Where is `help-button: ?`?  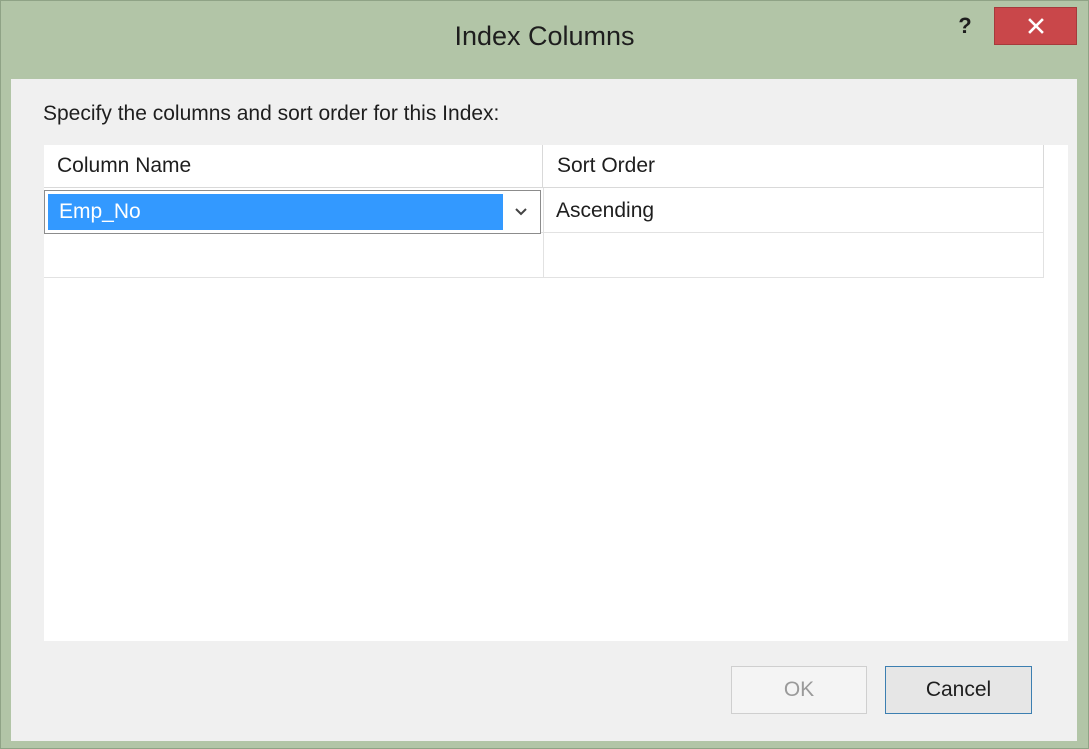 help-button: ? is located at coordinates (965, 26).